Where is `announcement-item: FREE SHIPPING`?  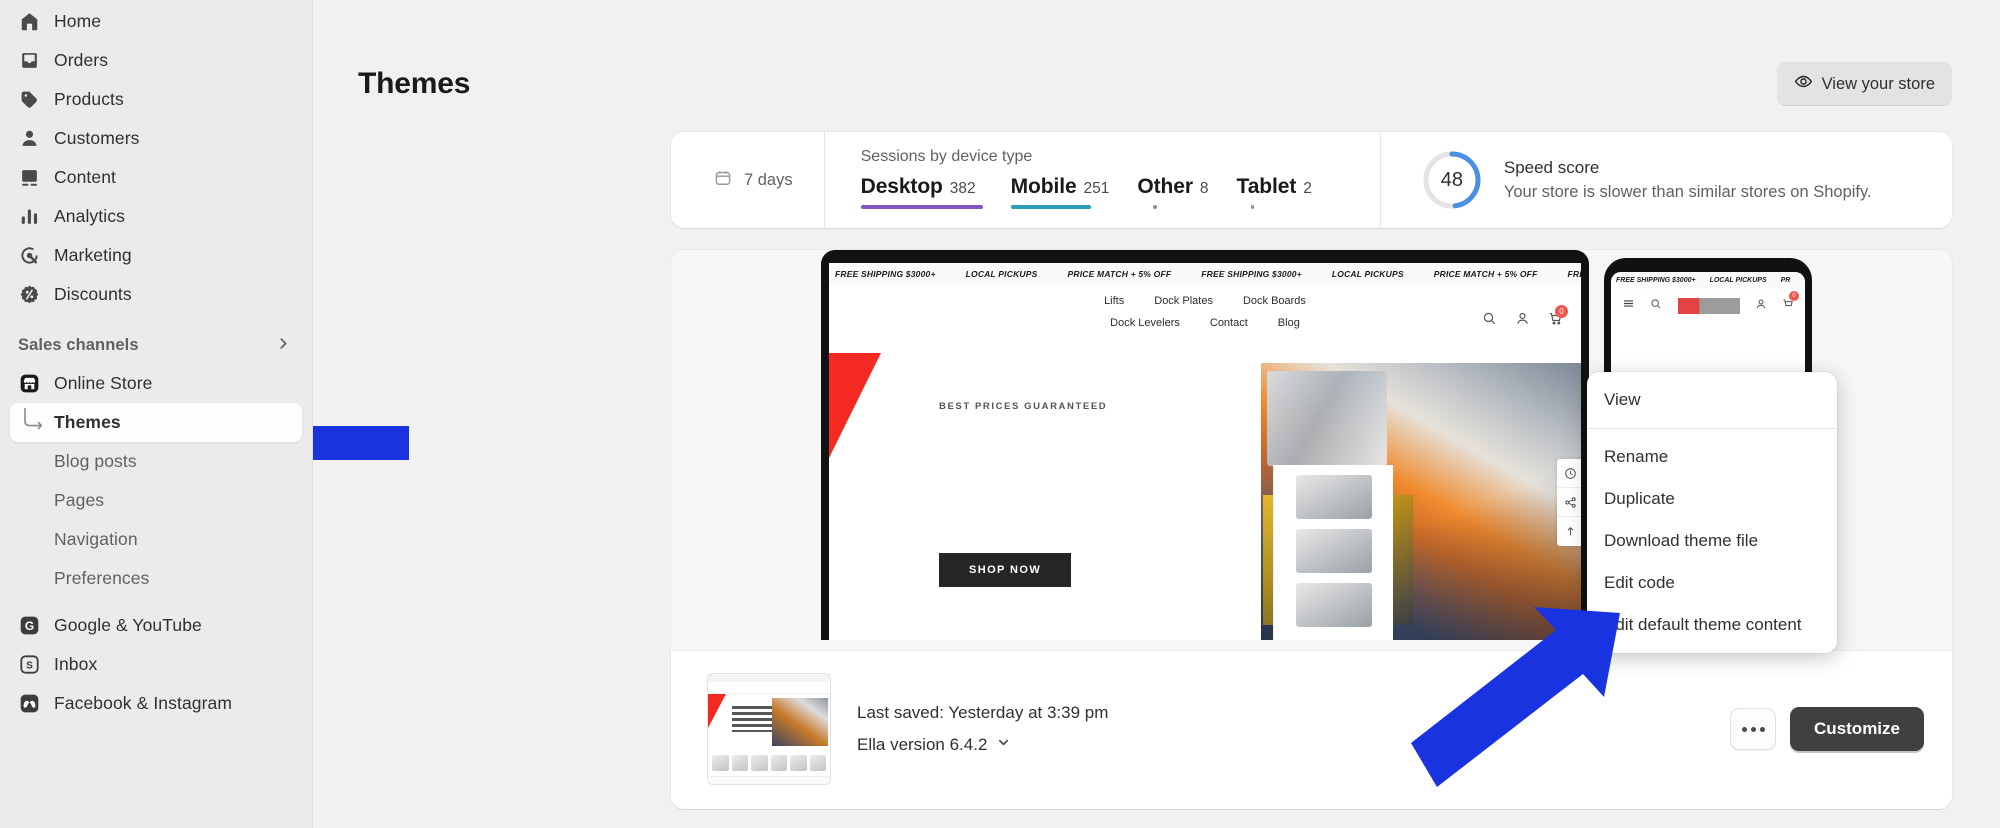
announcement-item: FREE SHIPPING is located at coordinates (1574, 274).